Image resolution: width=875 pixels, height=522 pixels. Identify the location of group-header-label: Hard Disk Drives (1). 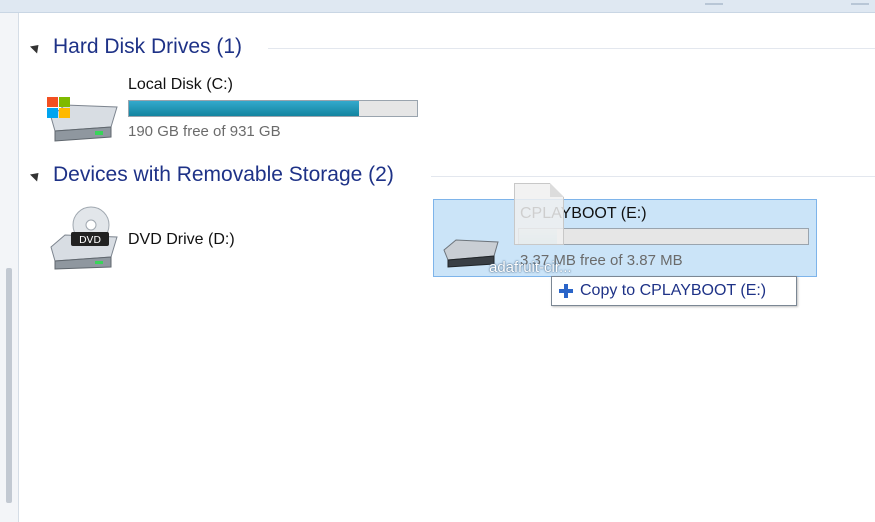
(148, 46).